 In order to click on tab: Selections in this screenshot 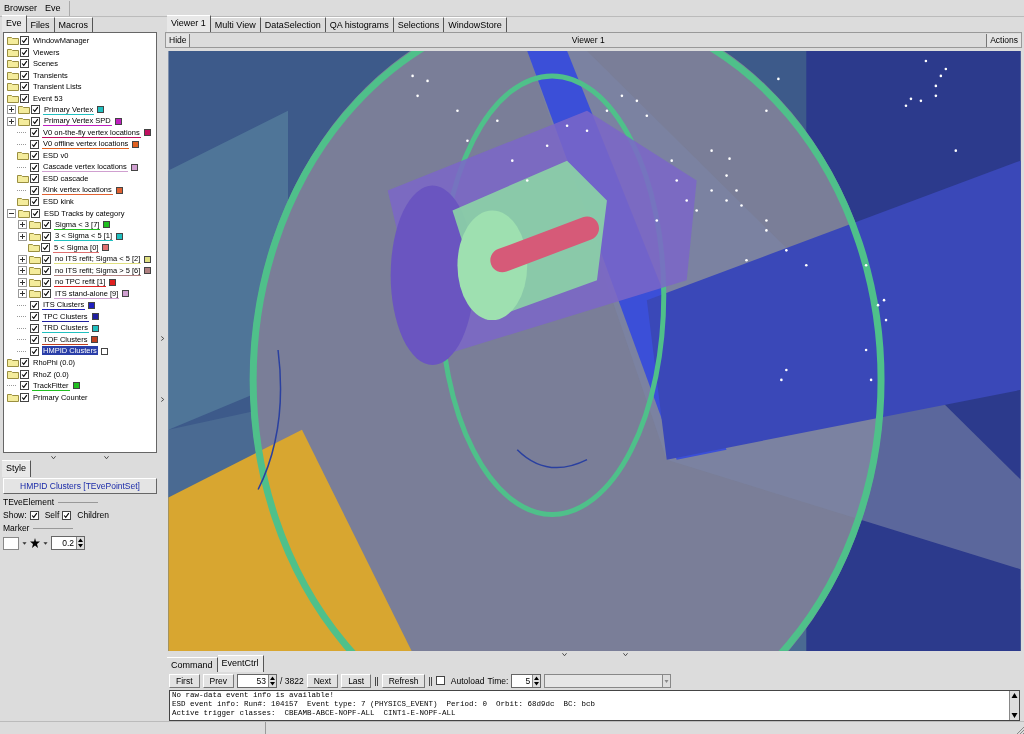, I will do `click(419, 24)`.